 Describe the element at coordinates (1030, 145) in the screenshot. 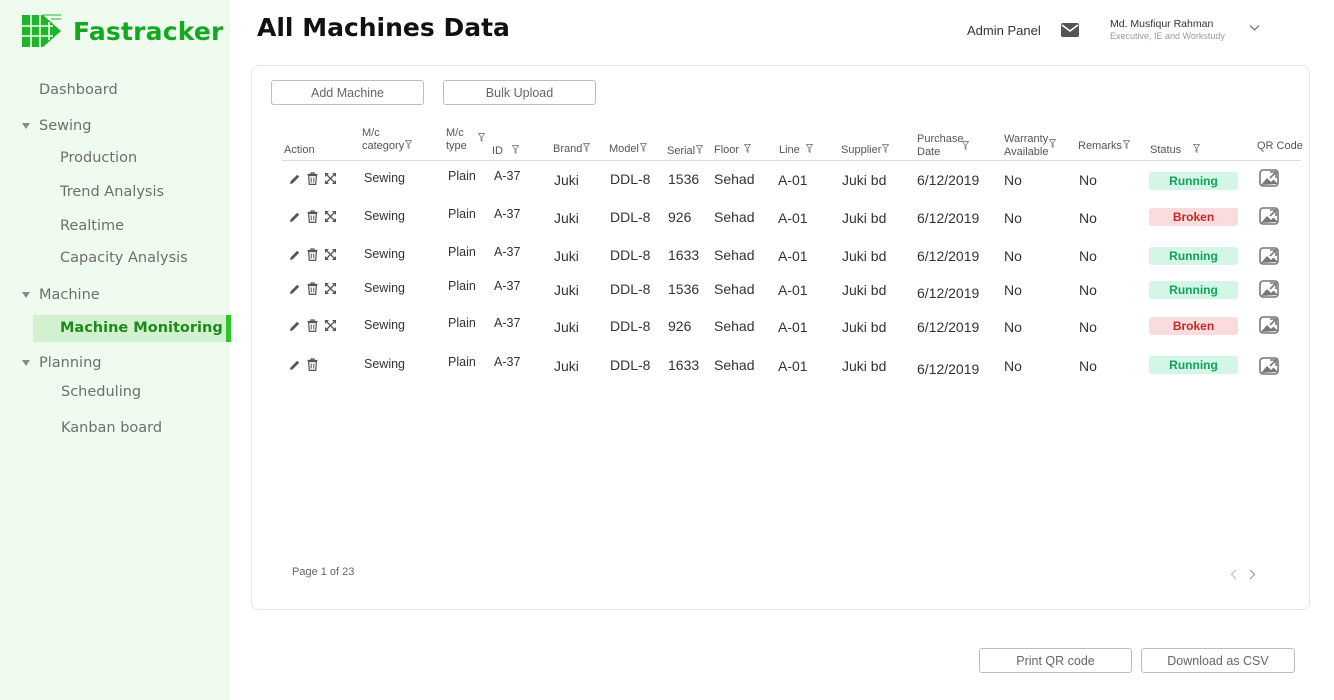

I see `col-warranty: Warranty Available` at that location.